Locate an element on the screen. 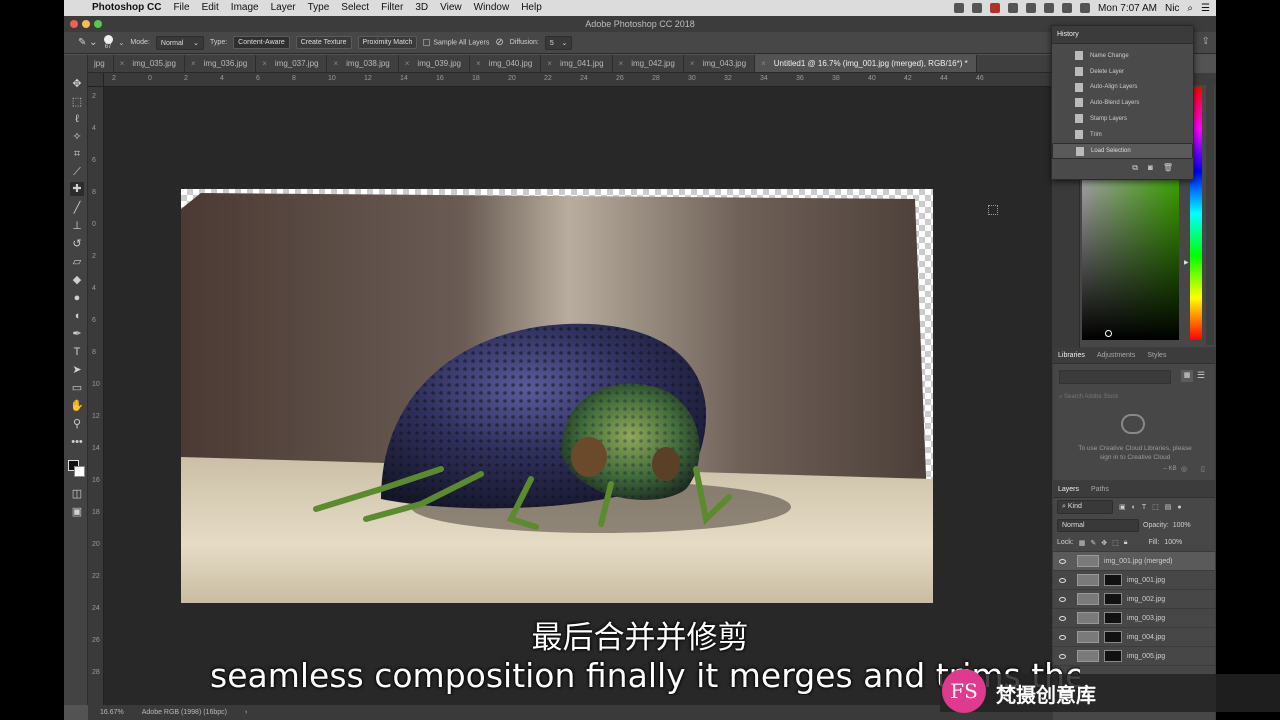 Image resolution: width=1280 pixels, height=720 pixels. menu-filter: Filter is located at coordinates (392, 8).